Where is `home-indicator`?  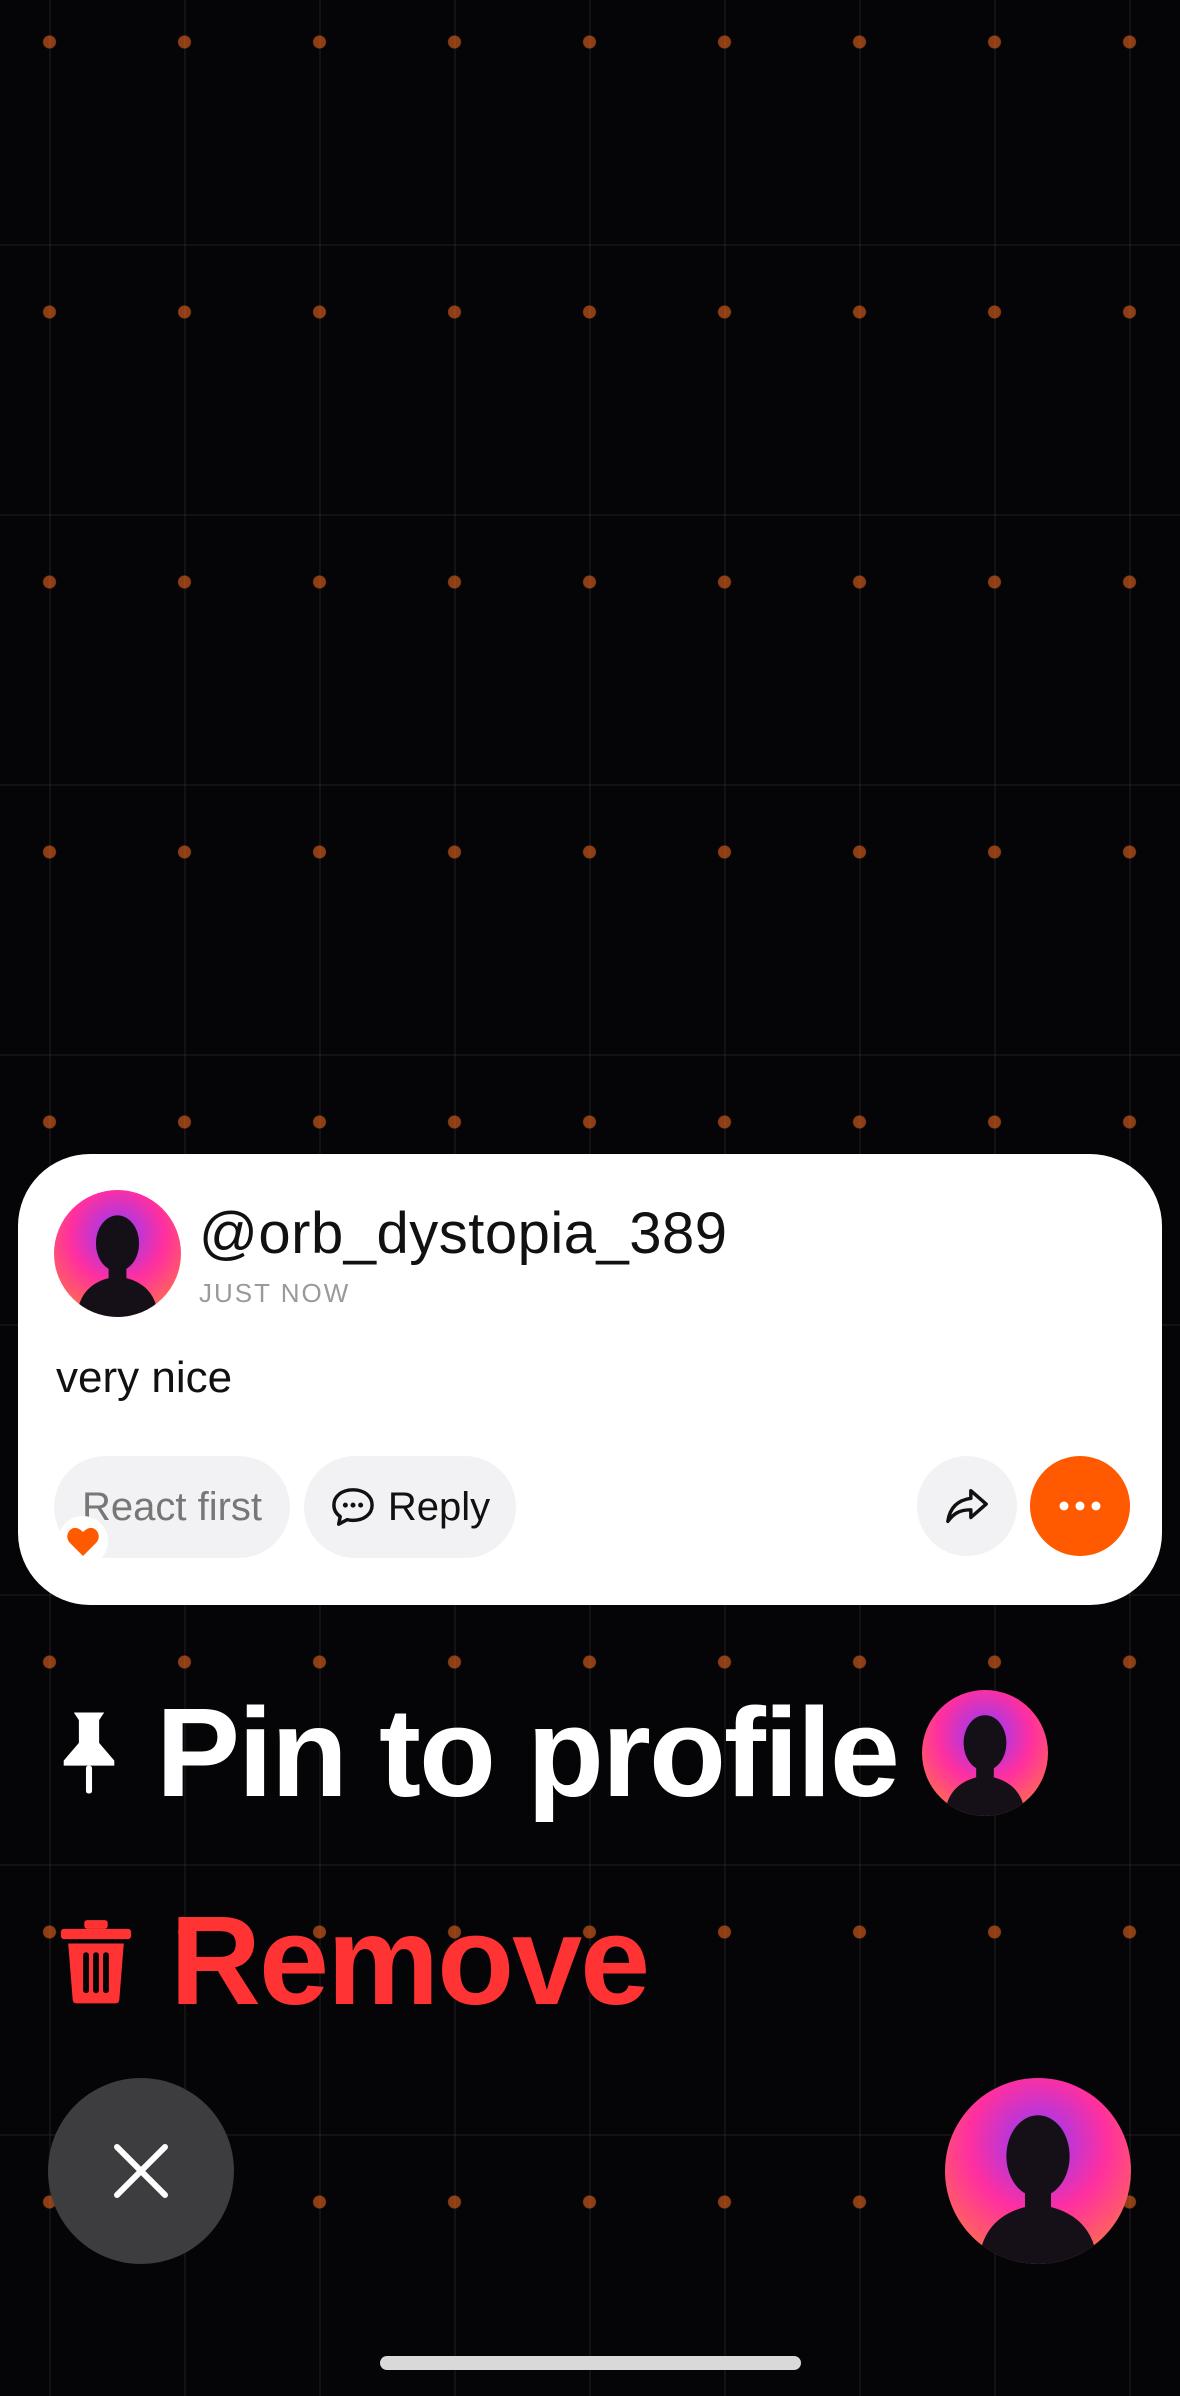
home-indicator is located at coordinates (590, 2363).